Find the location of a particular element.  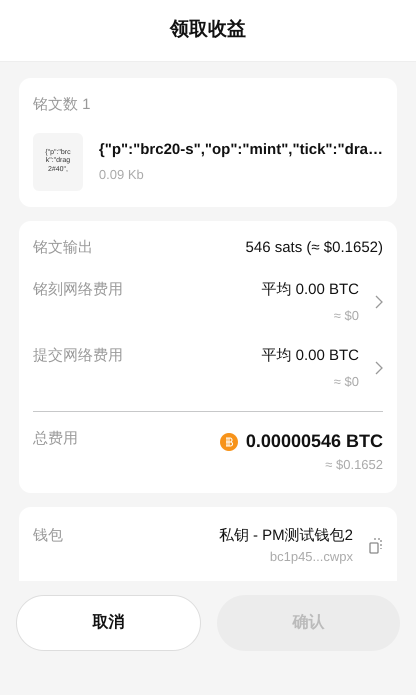

page-title: 领取收益 is located at coordinates (208, 30).